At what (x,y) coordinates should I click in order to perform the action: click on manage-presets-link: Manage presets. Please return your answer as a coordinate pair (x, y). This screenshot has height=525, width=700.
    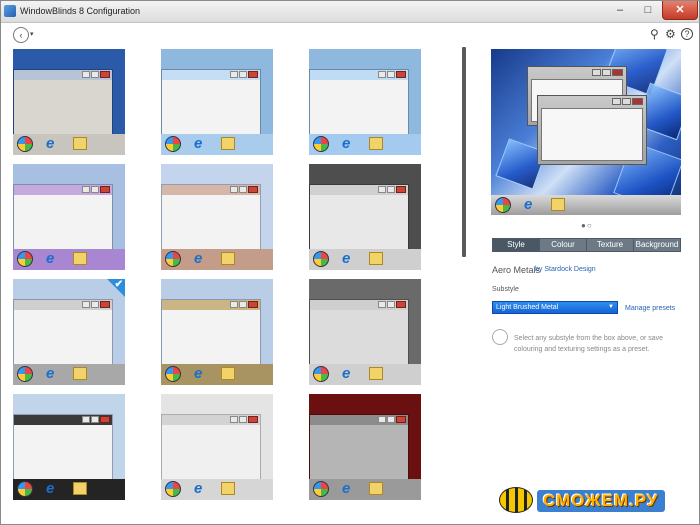
    Looking at the image, I should click on (650, 308).